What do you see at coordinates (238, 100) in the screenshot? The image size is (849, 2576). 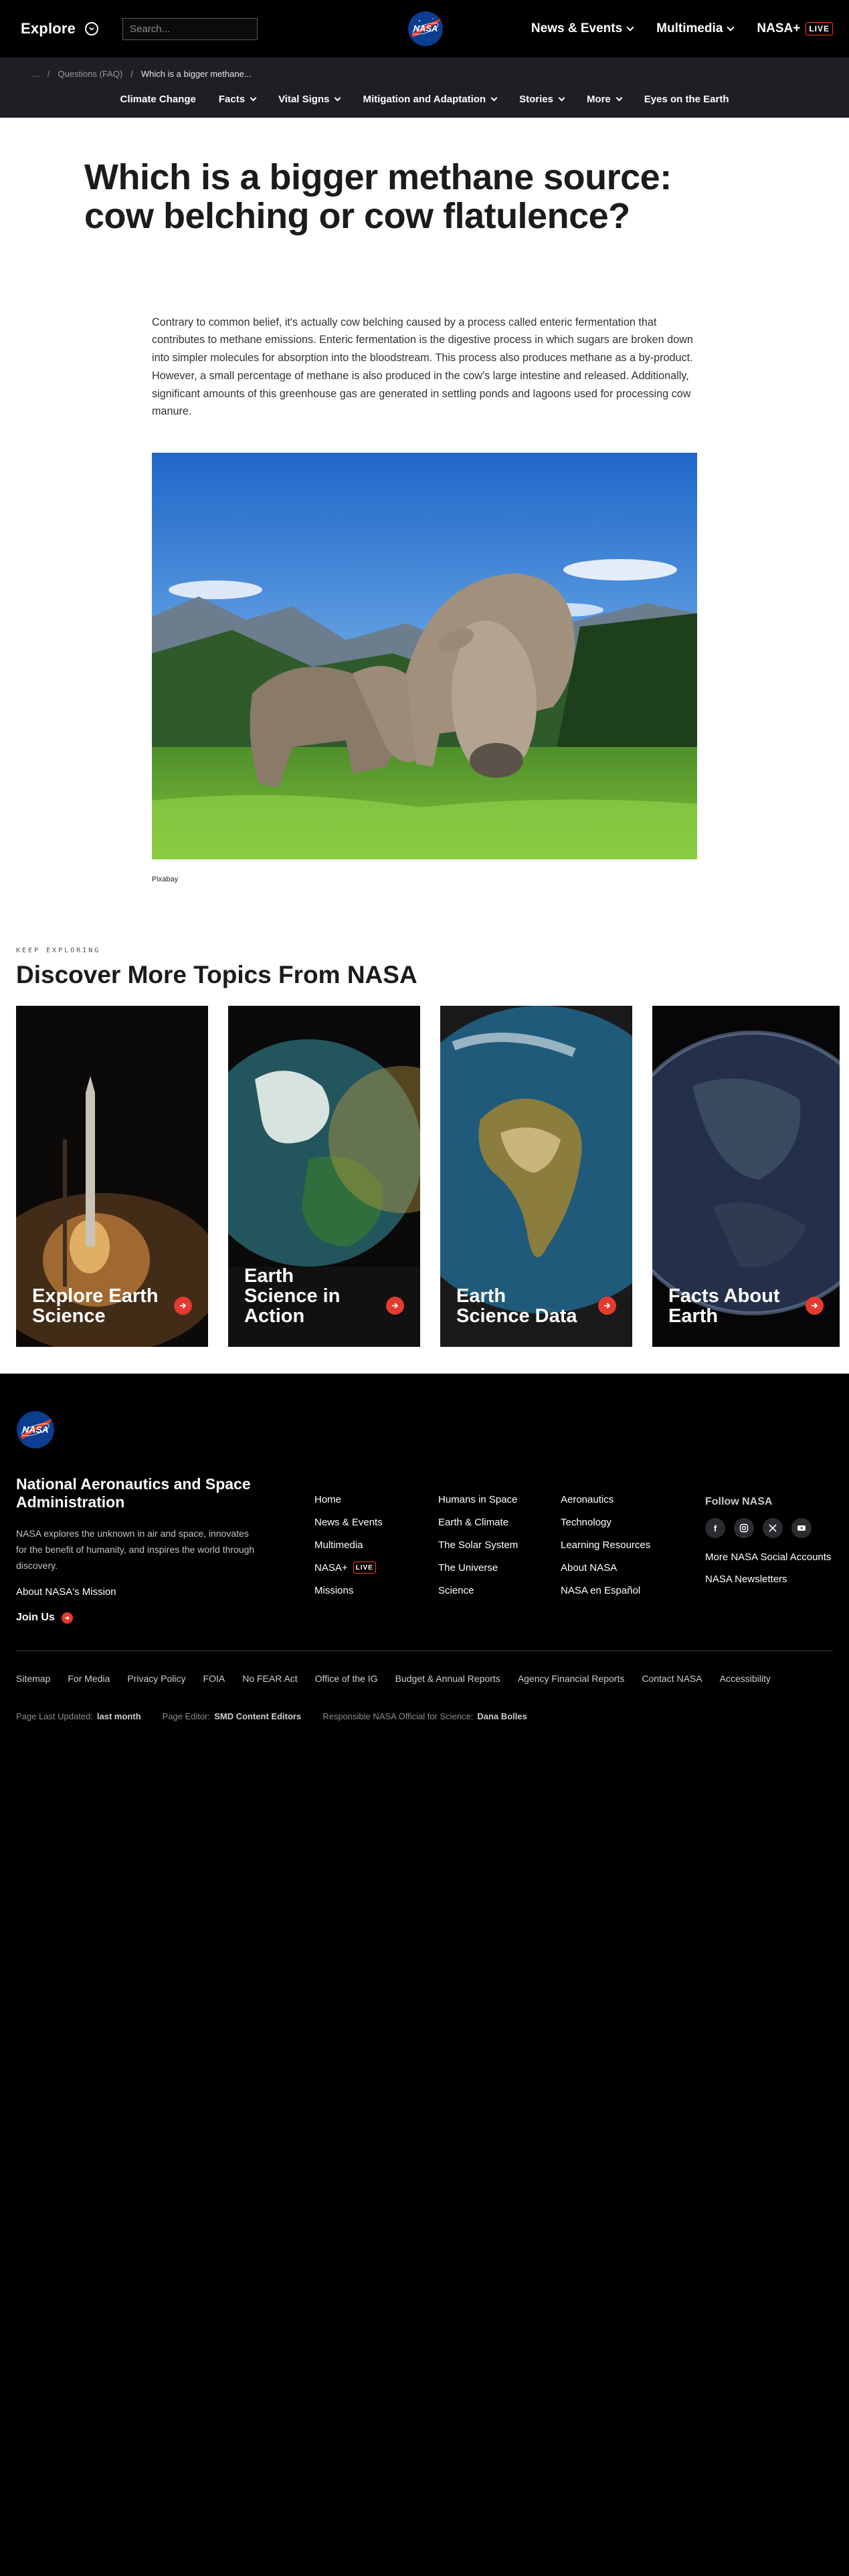 I see `subnav-facts: Facts` at bounding box center [238, 100].